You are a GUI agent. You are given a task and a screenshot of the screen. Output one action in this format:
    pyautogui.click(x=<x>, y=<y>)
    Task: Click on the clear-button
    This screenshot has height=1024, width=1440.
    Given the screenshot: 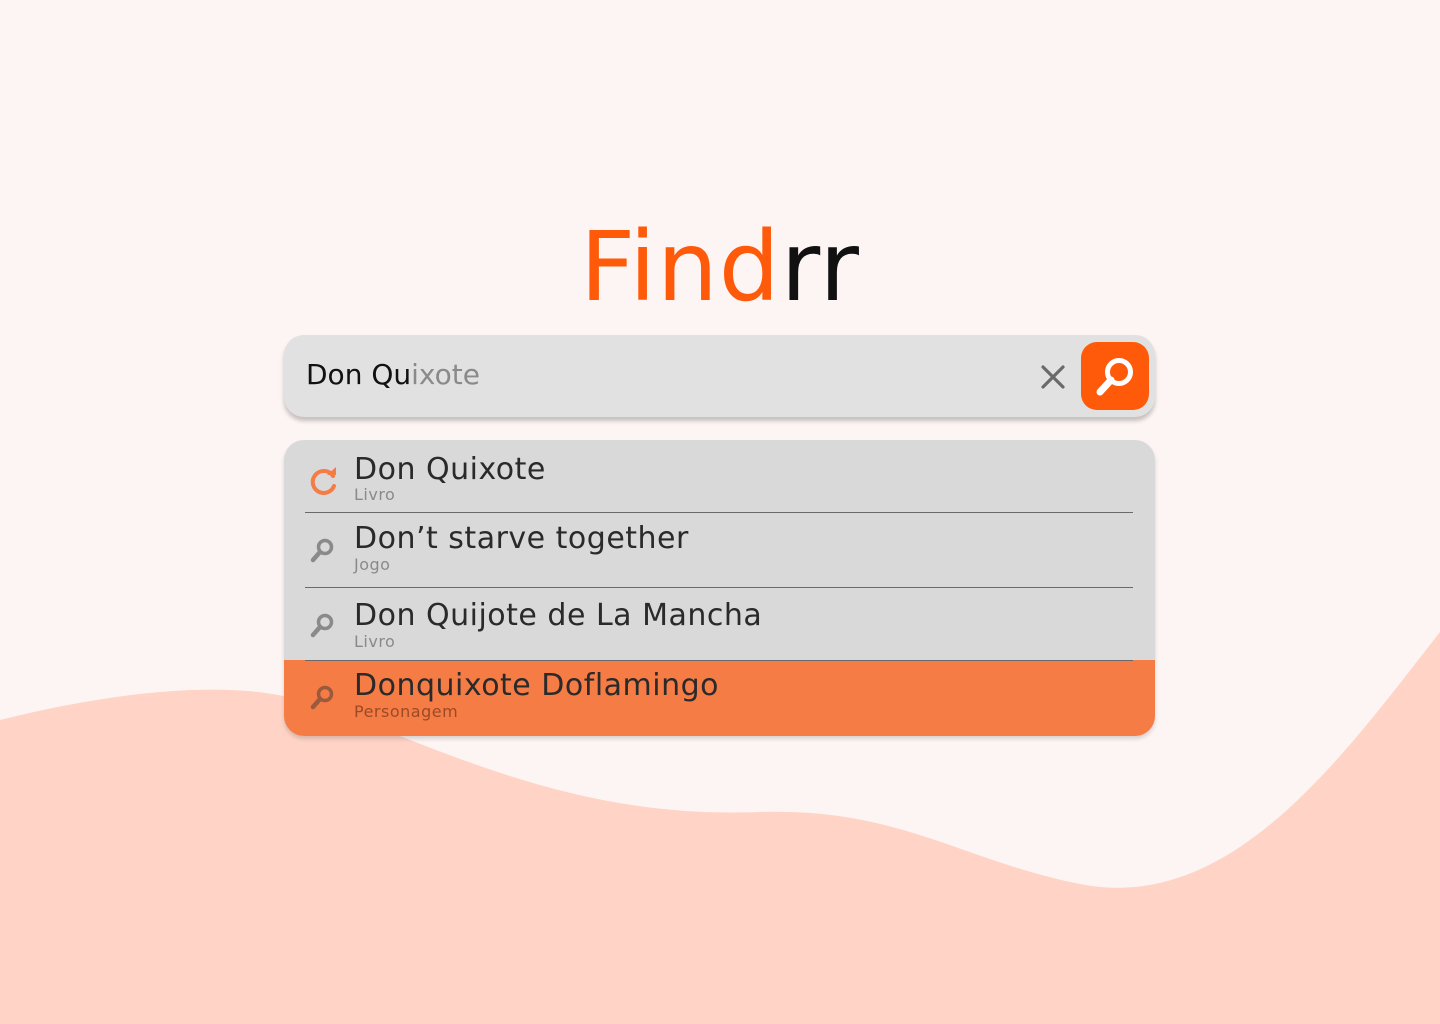 What is the action you would take?
    pyautogui.click(x=1053, y=377)
    